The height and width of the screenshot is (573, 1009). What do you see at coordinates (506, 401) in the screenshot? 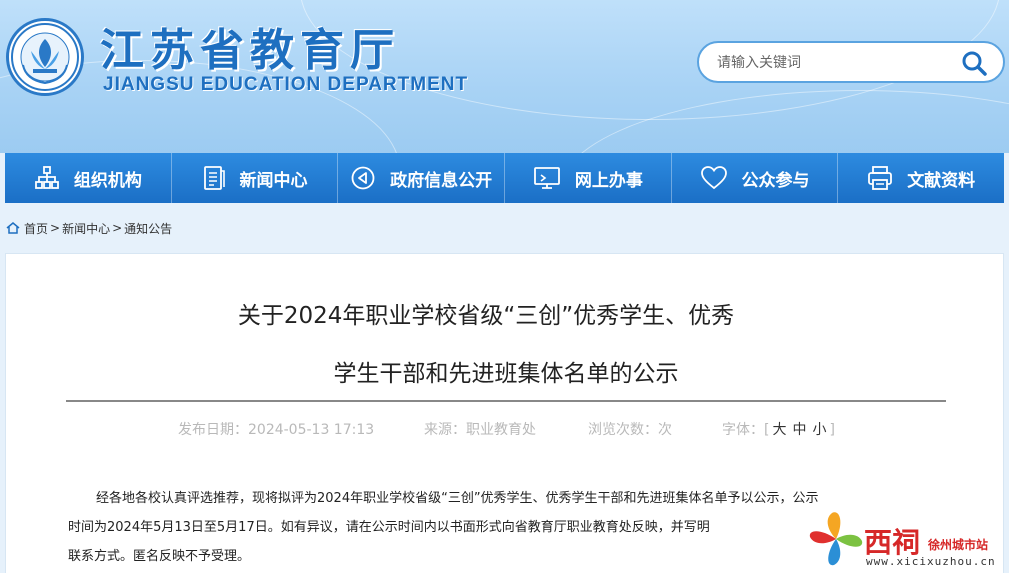
I see `title-divider` at bounding box center [506, 401].